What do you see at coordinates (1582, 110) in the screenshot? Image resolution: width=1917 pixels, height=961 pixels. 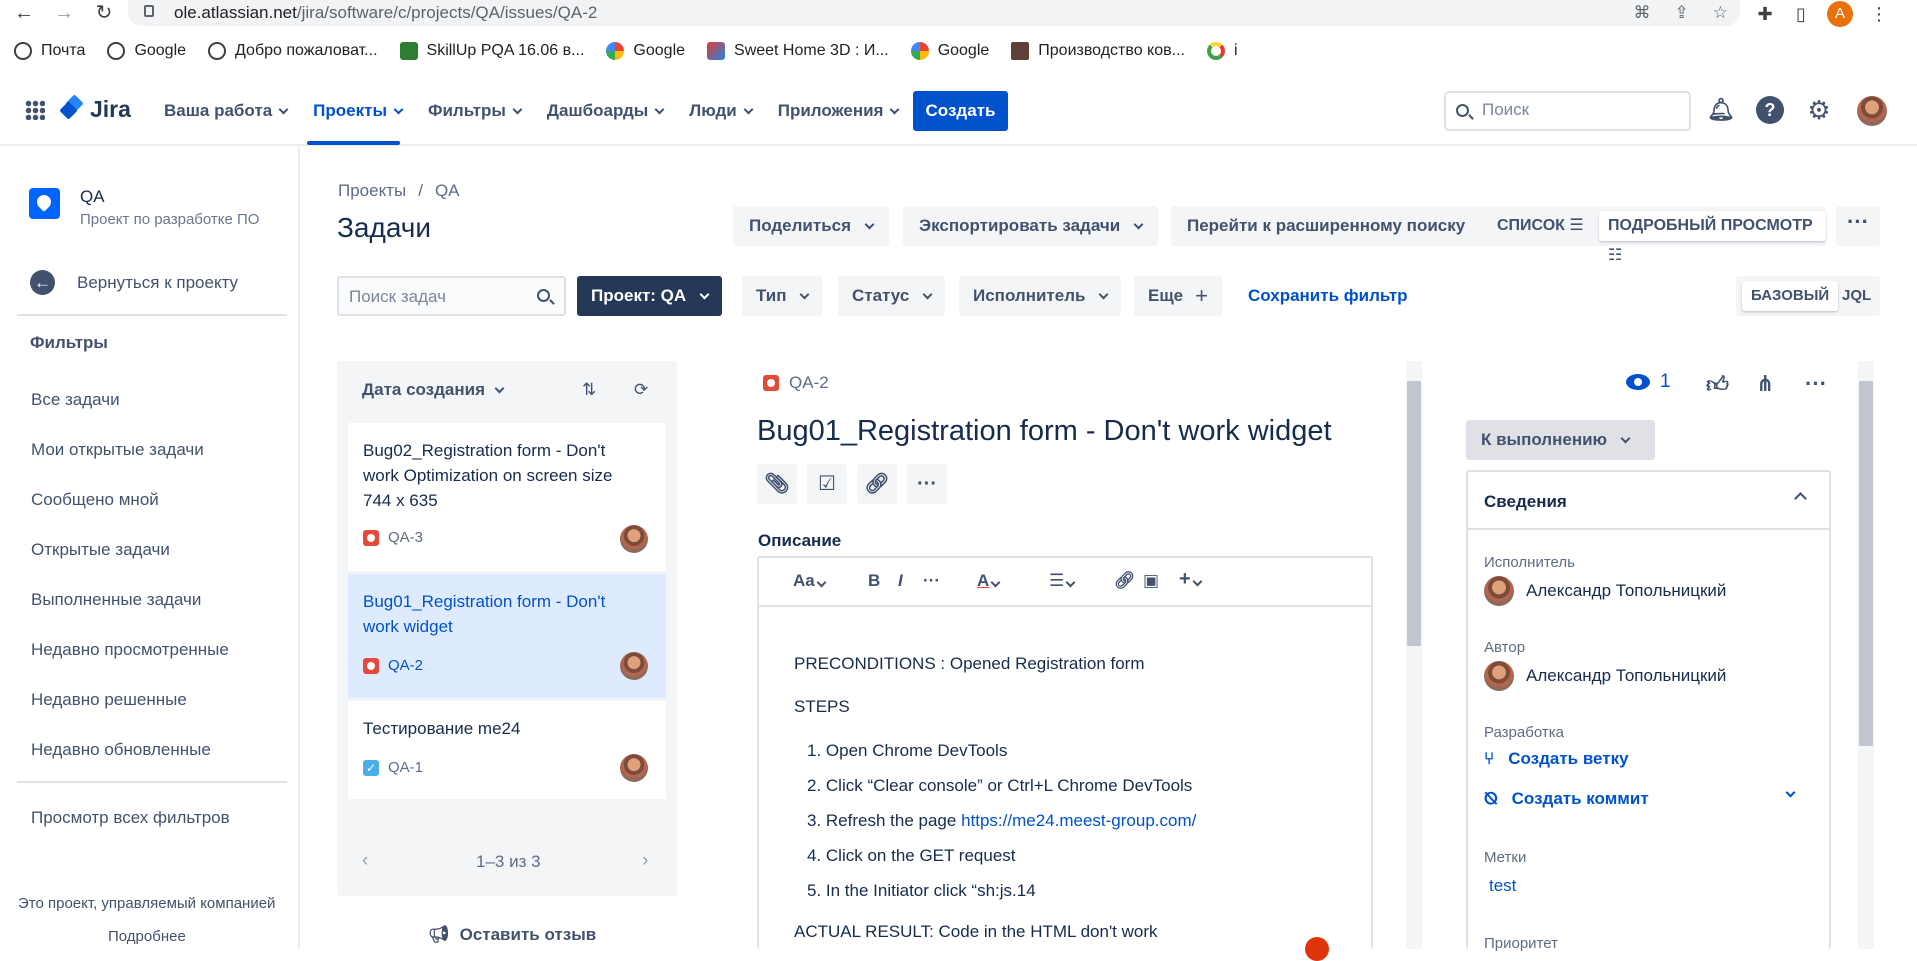 I see `search-field` at bounding box center [1582, 110].